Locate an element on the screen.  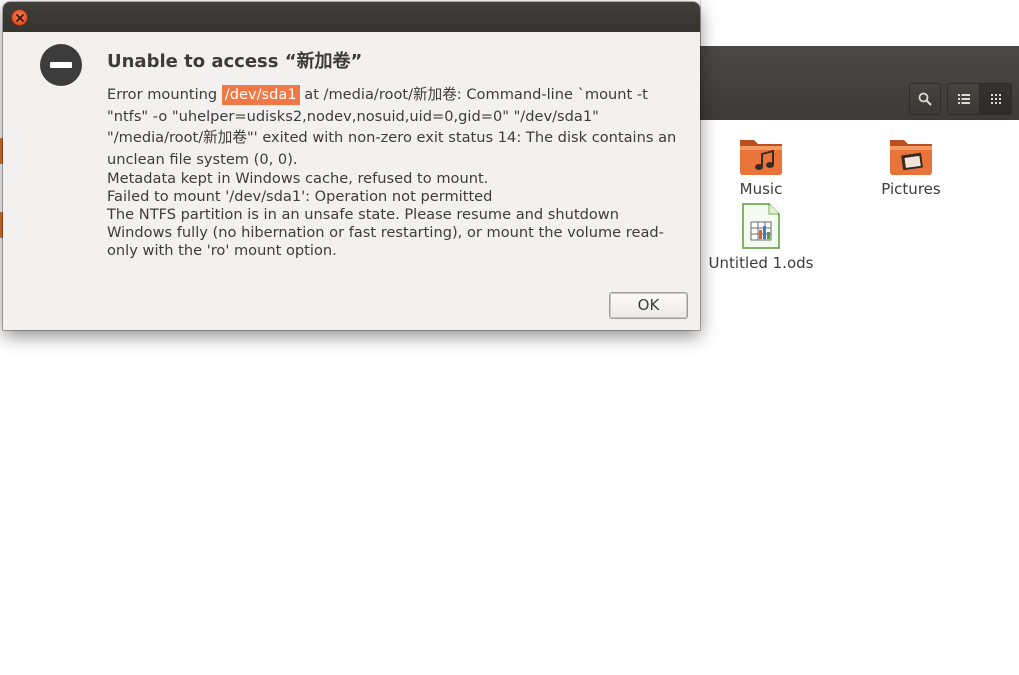
list-view-button is located at coordinates (963, 99).